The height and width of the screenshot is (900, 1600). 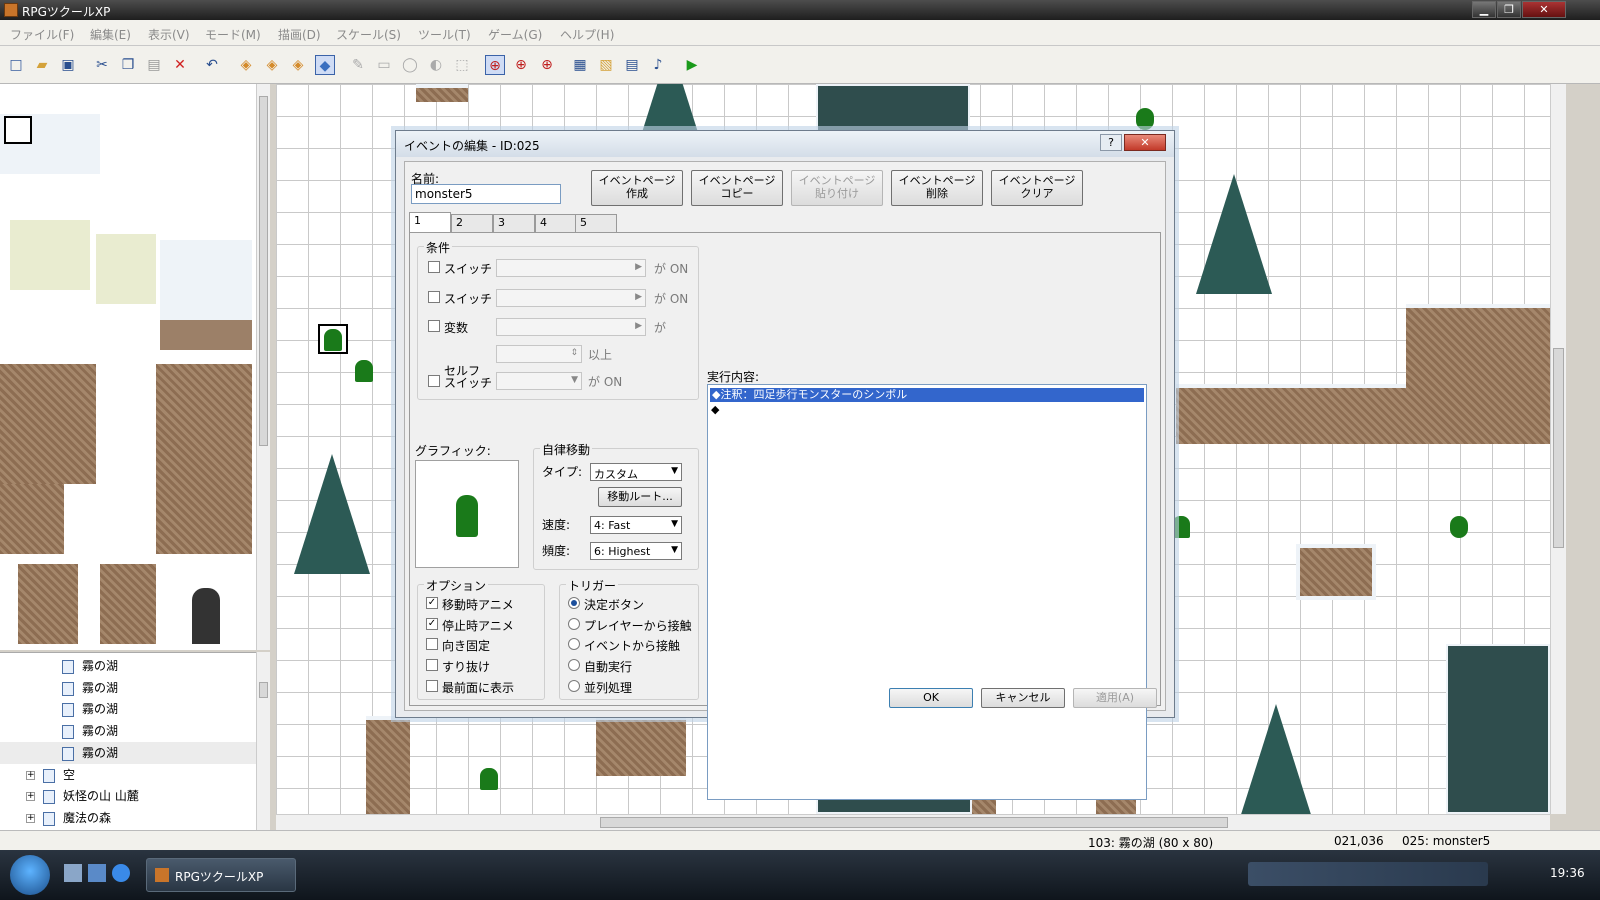 I want to click on new-page-button: イベントページ 作成, so click(x=637, y=188).